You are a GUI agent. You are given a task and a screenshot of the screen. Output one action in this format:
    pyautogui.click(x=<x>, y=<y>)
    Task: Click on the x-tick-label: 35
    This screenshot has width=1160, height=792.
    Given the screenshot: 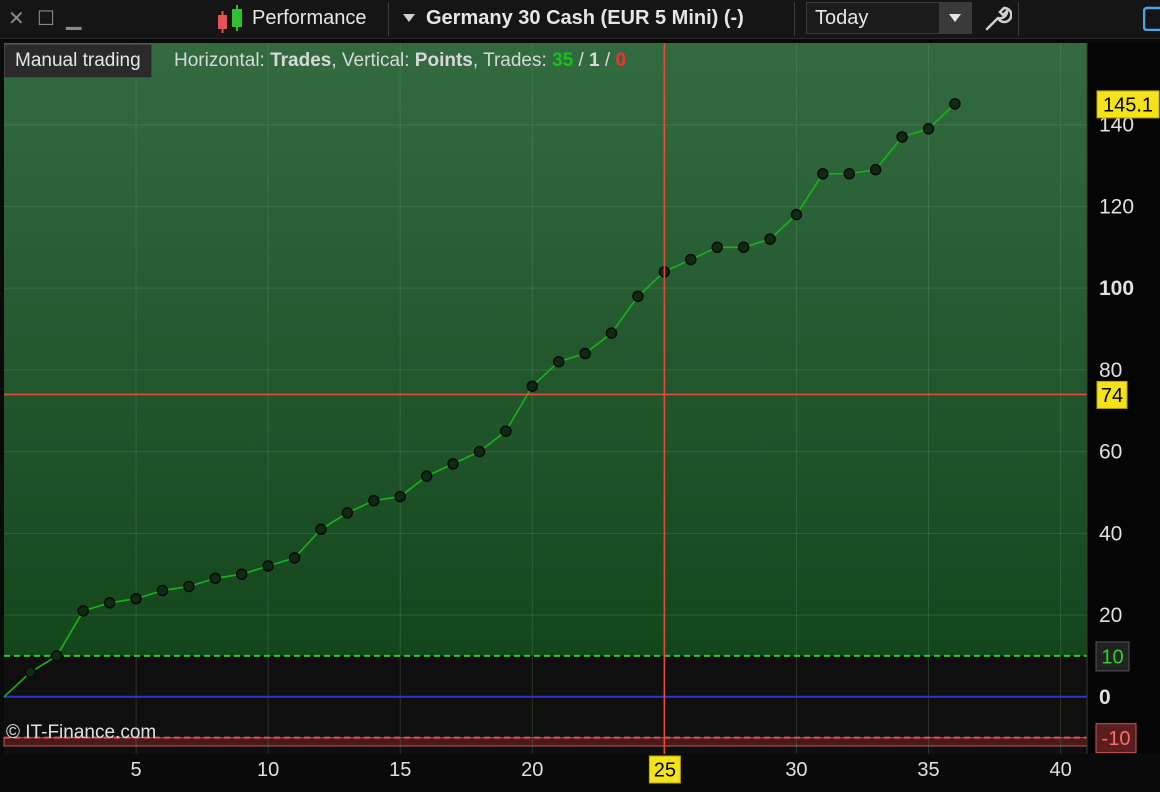 What is the action you would take?
    pyautogui.click(x=928, y=770)
    